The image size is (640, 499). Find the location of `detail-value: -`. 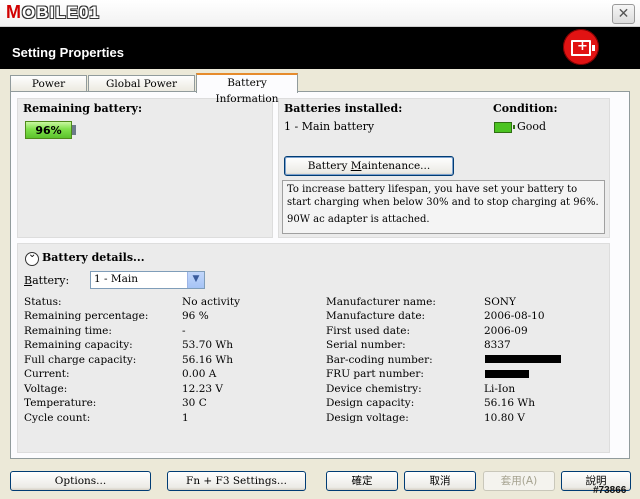

detail-value: - is located at coordinates (184, 331).